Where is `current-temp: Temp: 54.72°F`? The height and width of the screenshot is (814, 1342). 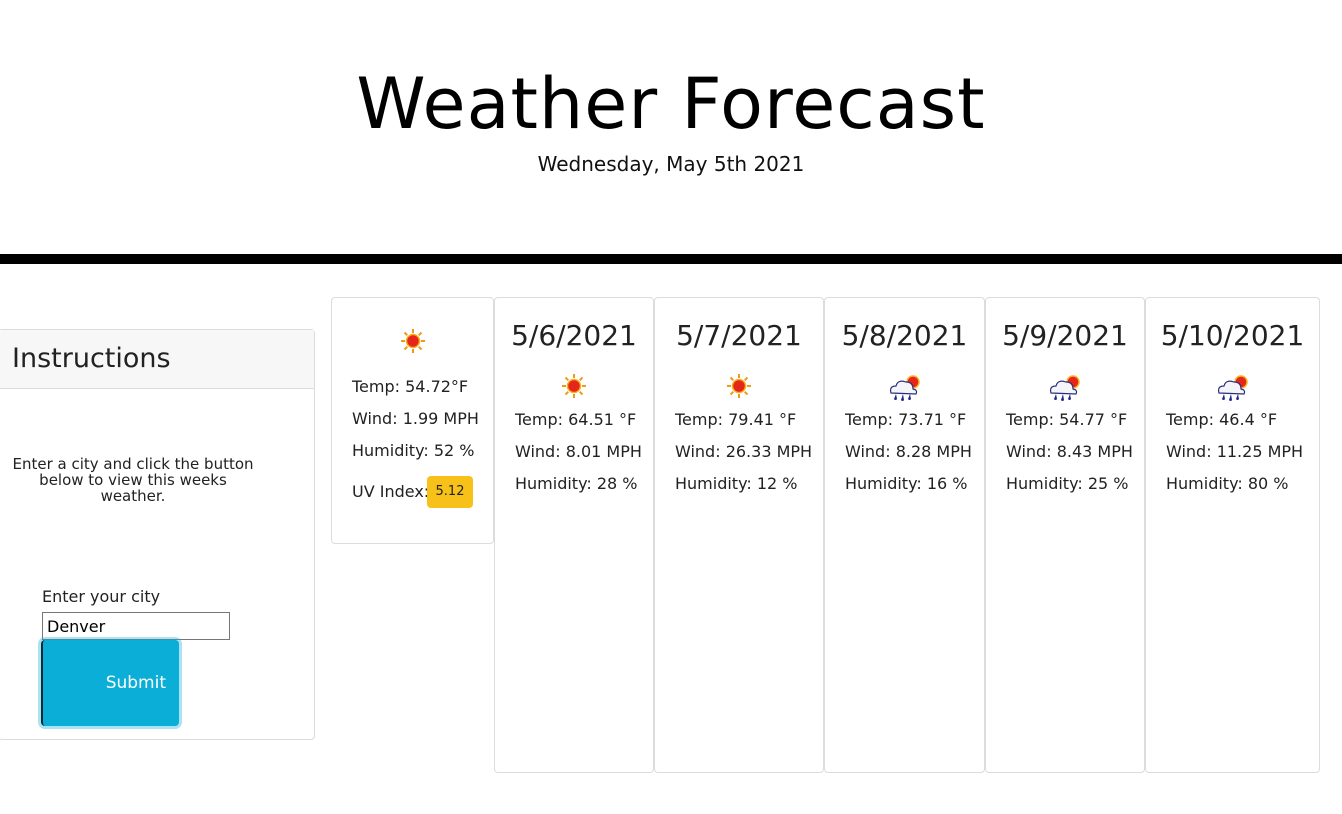
current-temp: Temp: 54.72°F is located at coordinates (410, 386).